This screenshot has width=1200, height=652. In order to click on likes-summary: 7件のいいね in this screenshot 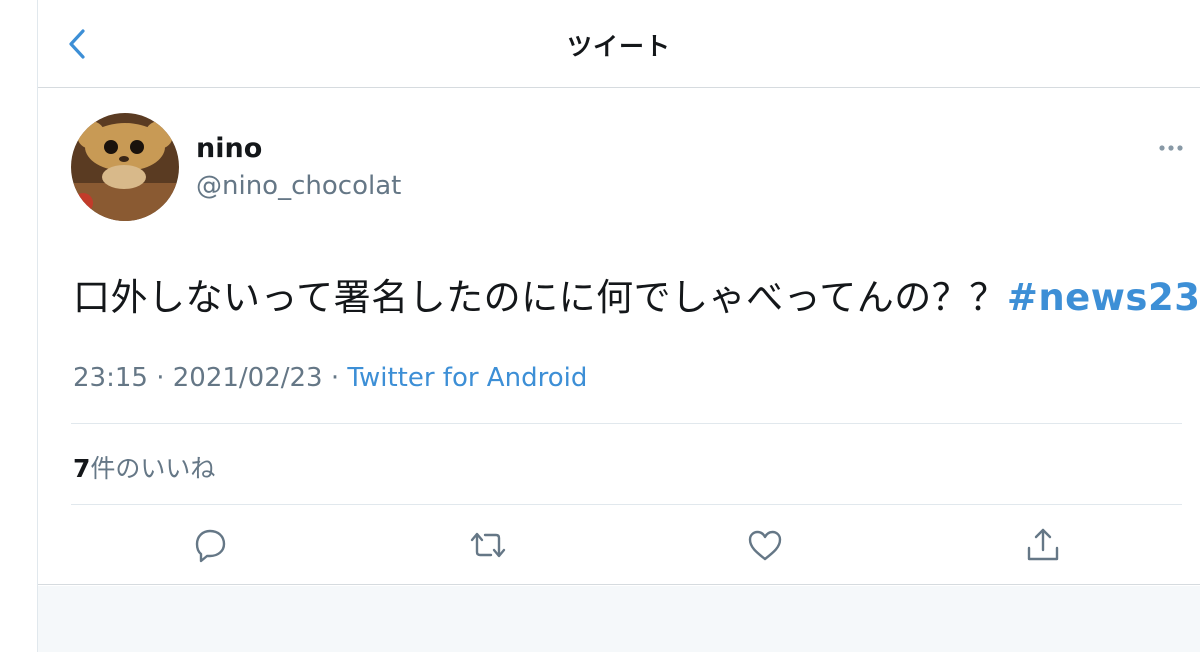, I will do `click(144, 467)`.